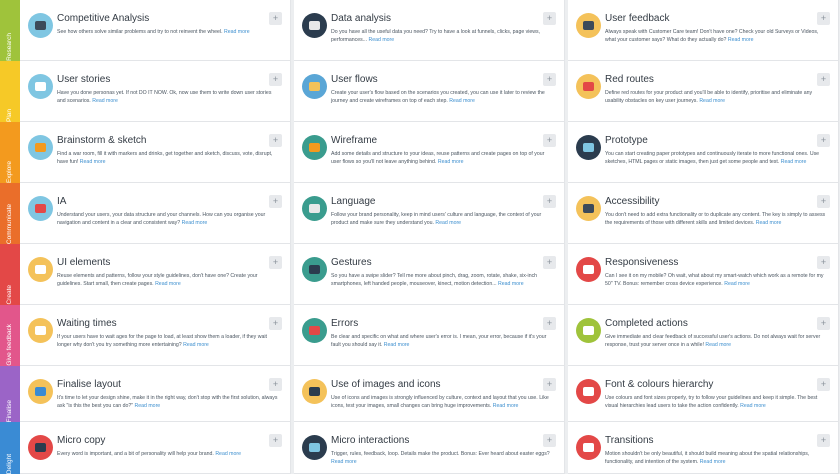 The image size is (840, 474). I want to click on phase-tab-give-feedback: Give feedback, so click(10, 335).